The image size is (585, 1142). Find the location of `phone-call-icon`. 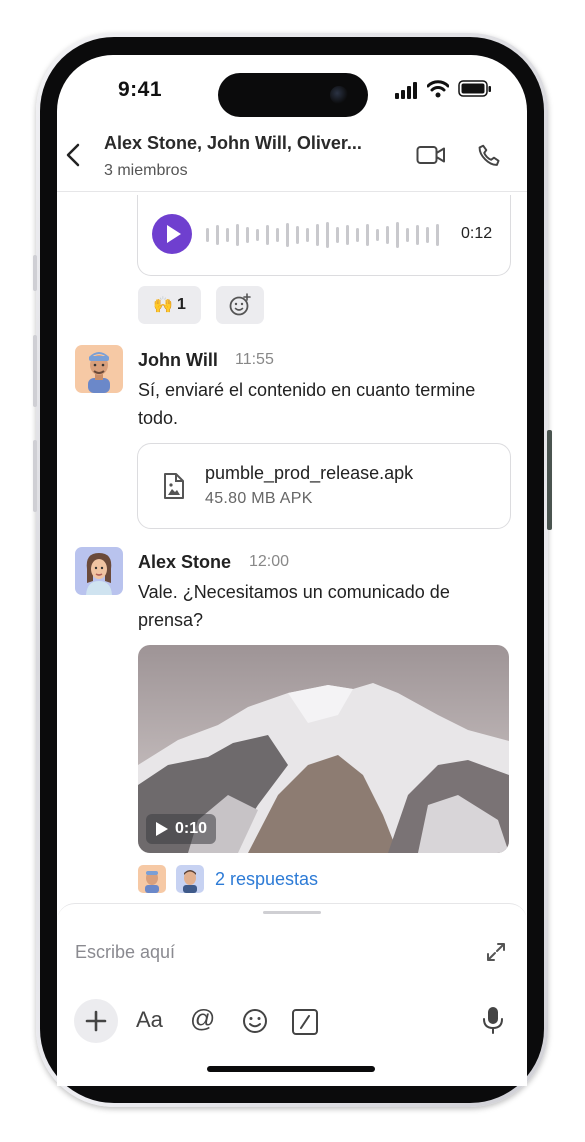

phone-call-icon is located at coordinates (489, 156).